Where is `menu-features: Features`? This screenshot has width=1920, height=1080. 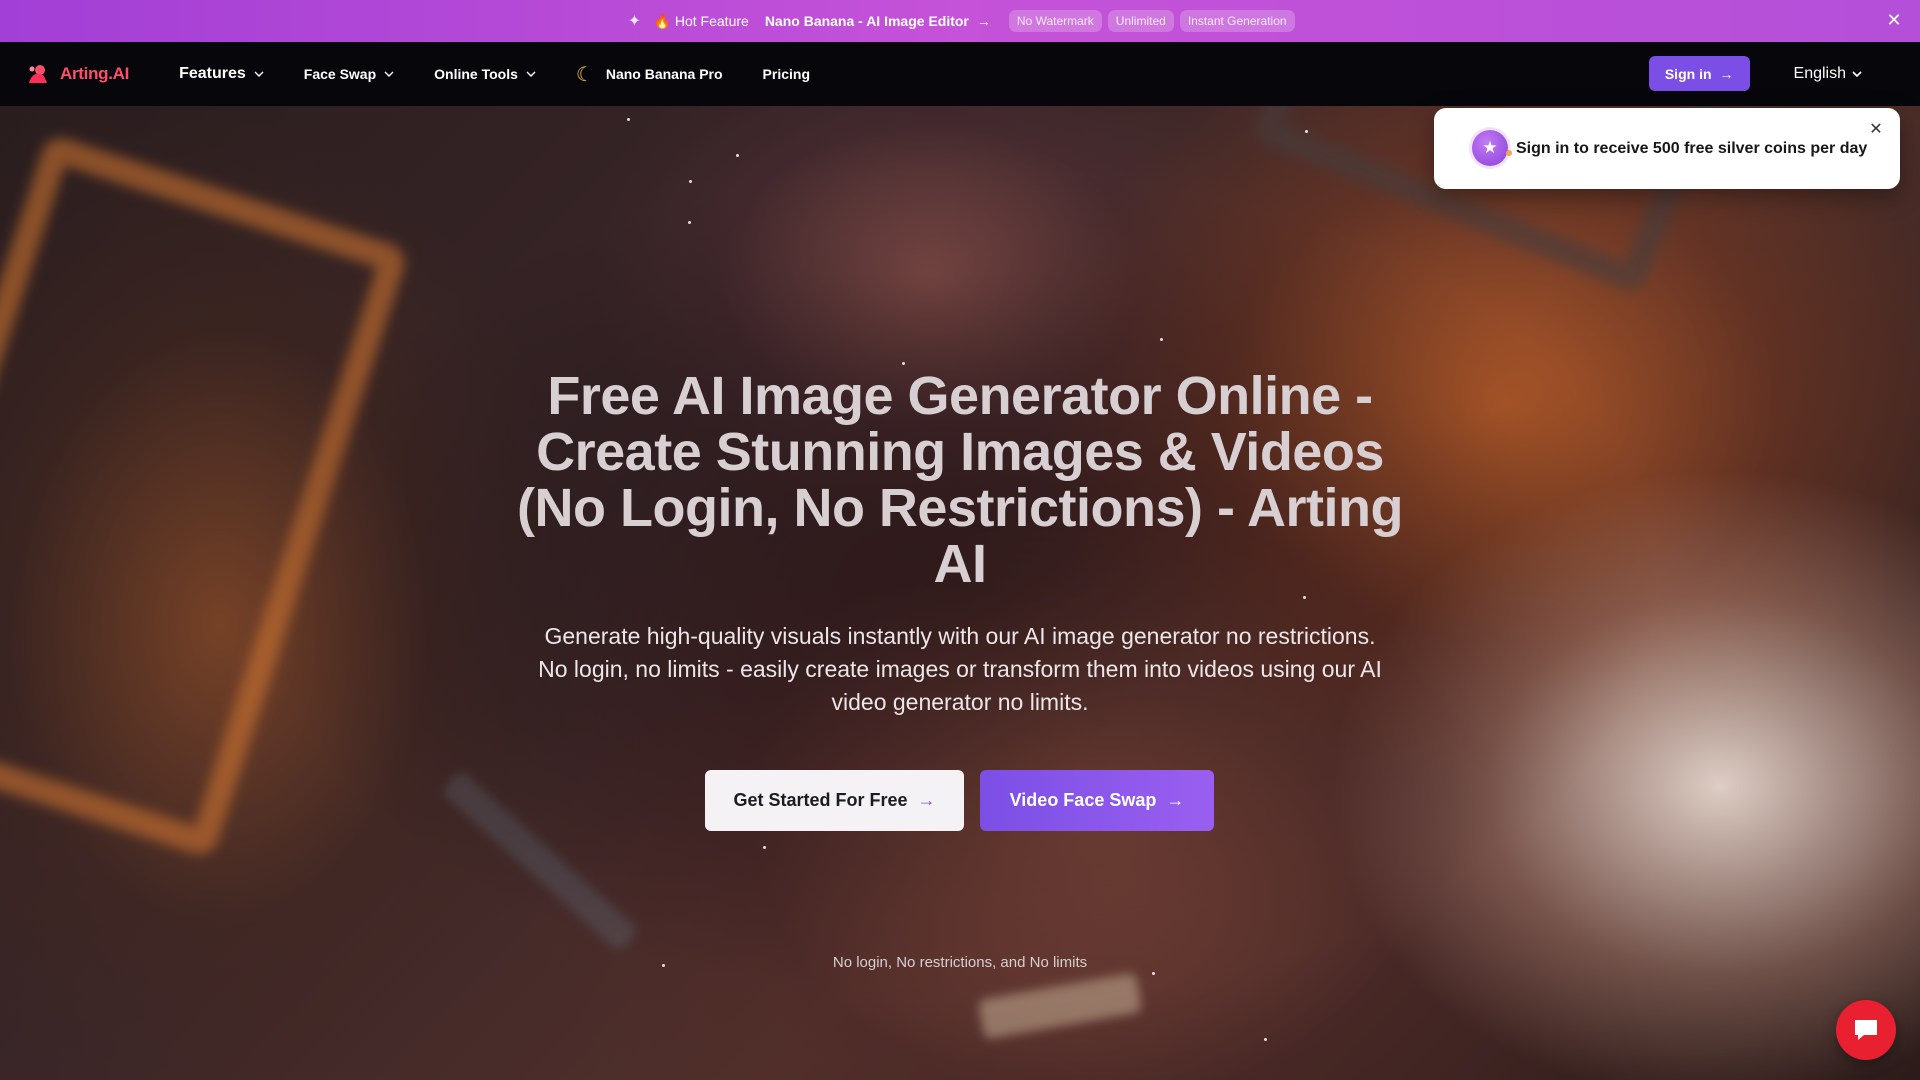 menu-features: Features is located at coordinates (221, 74).